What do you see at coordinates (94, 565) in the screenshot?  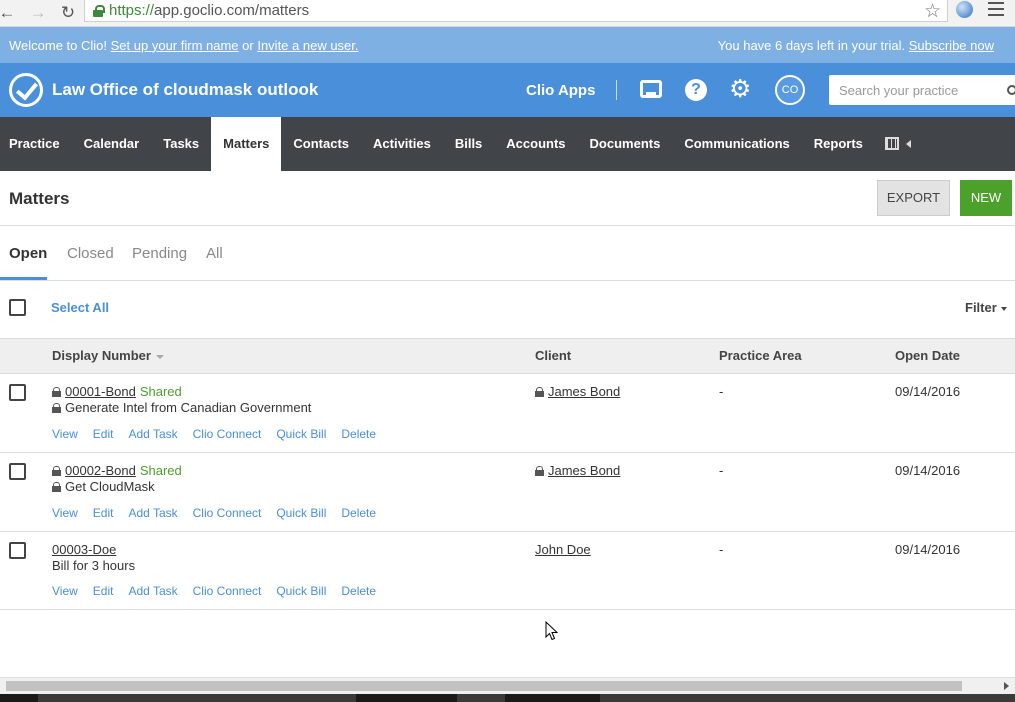 I see `matter-description: Bill for 3 hours` at bounding box center [94, 565].